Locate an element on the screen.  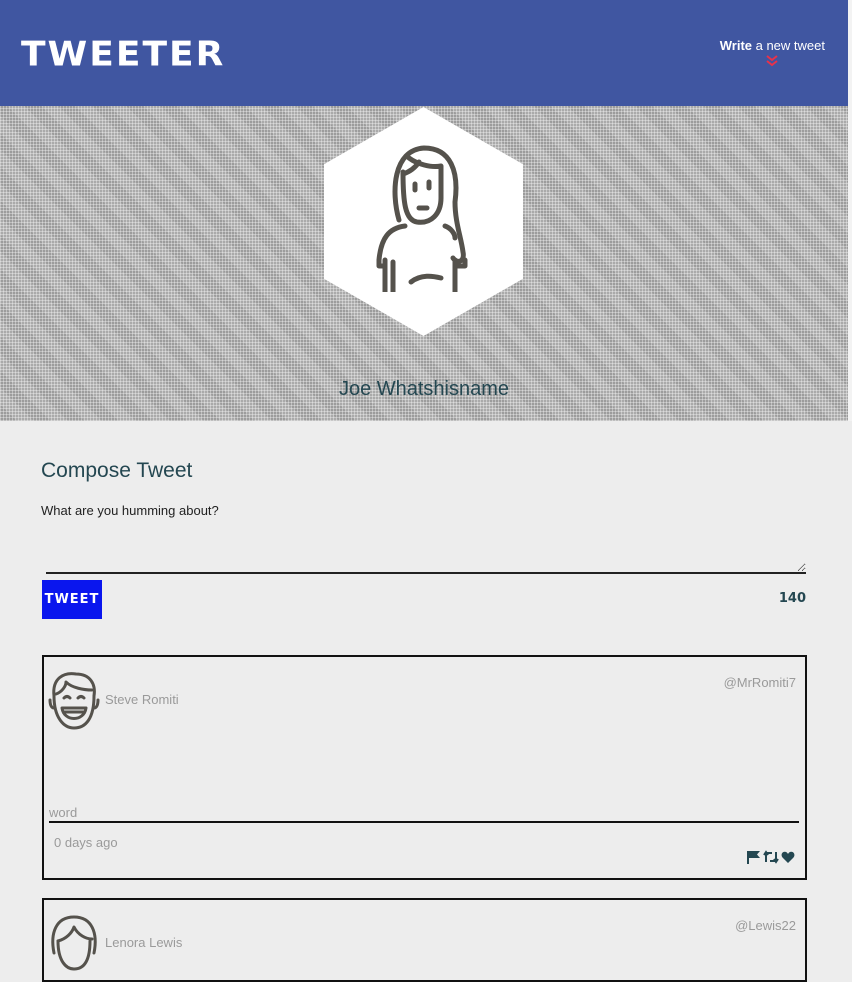
tweet-author-name: Lenora Lewis is located at coordinates (144, 942).